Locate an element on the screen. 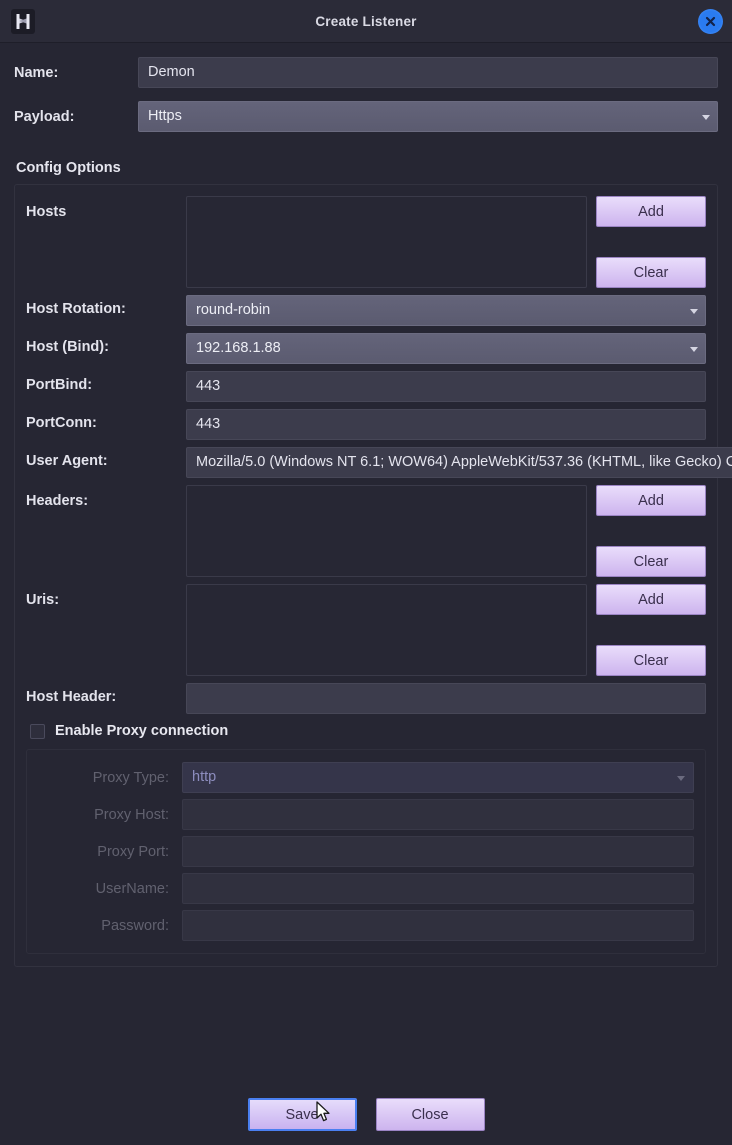  name-input: Demon is located at coordinates (428, 72).